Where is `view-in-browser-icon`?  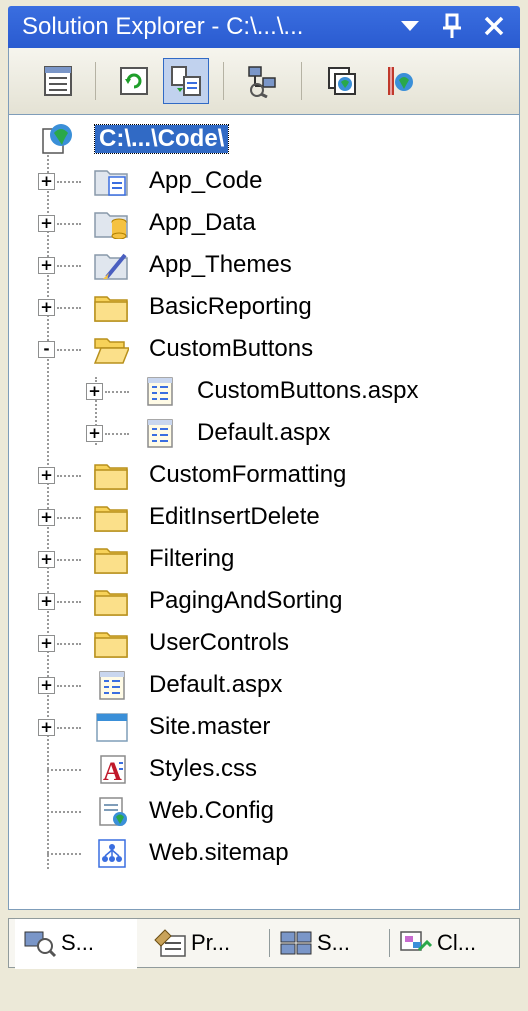
view-in-browser-icon is located at coordinates (342, 81).